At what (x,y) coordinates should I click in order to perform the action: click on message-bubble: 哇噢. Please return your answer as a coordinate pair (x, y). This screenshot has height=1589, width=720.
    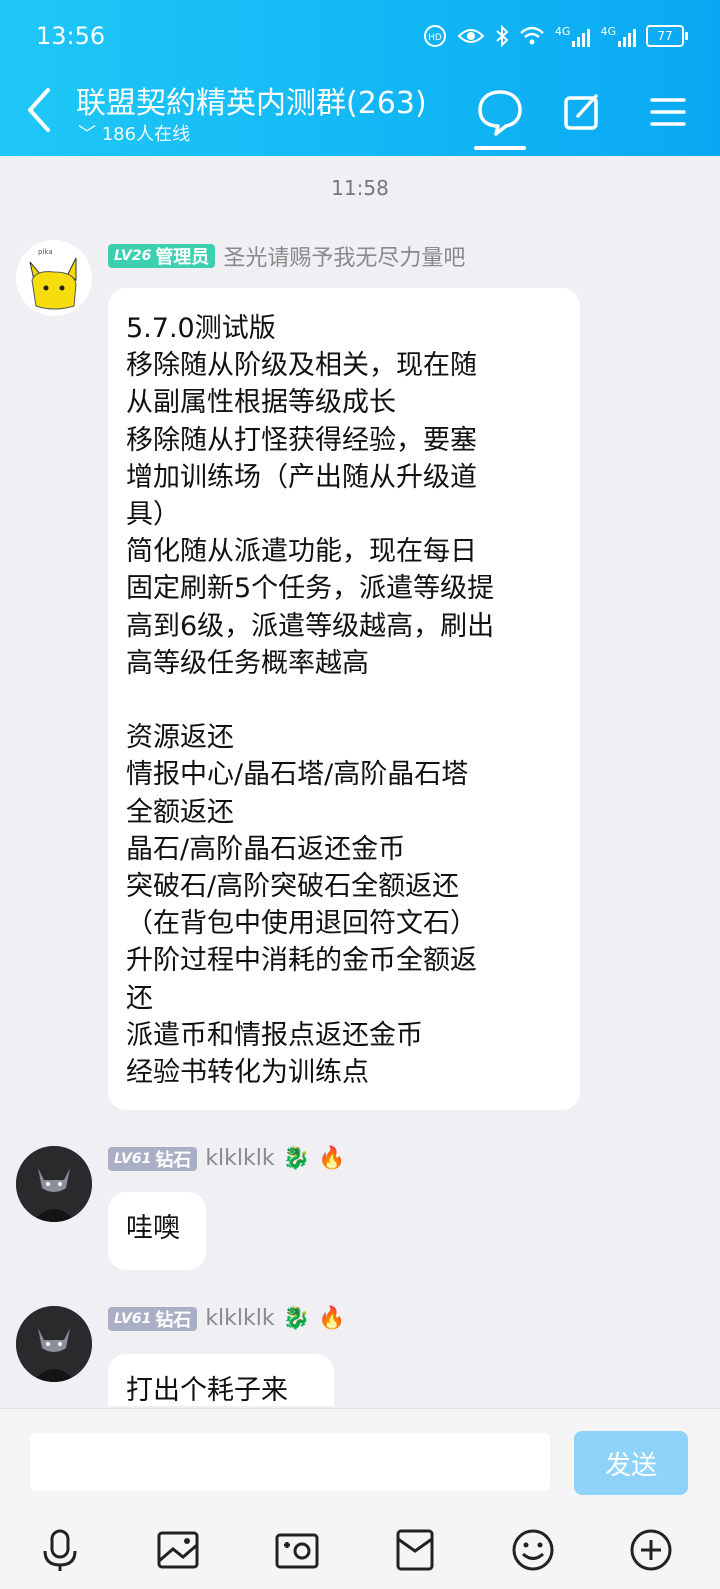
    Looking at the image, I should click on (157, 1231).